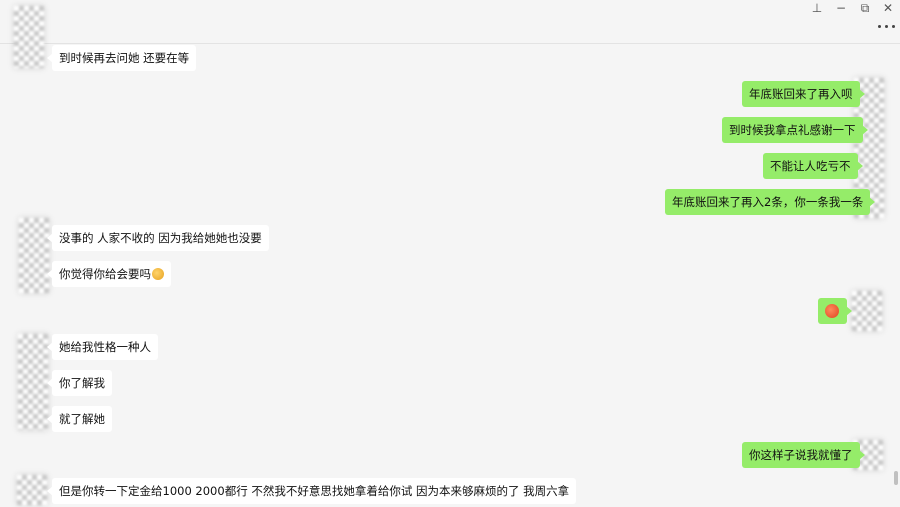 The image size is (900, 507). I want to click on message-bubble-incoming: 你觉得你给会要吗, so click(109, 274).